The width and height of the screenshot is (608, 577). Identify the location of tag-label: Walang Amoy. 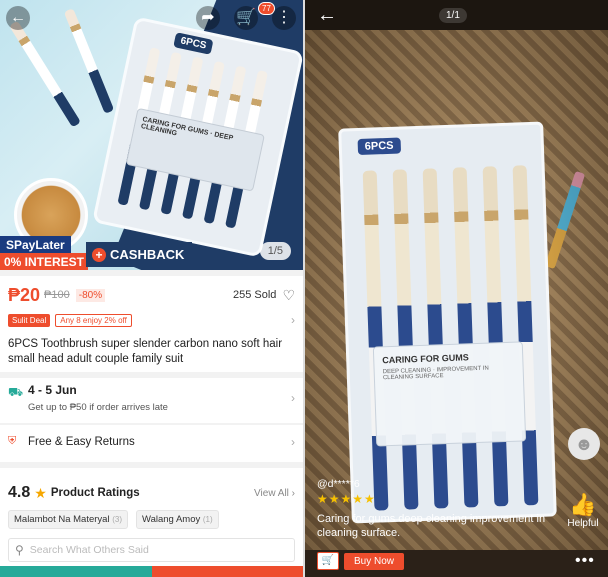
(171, 519).